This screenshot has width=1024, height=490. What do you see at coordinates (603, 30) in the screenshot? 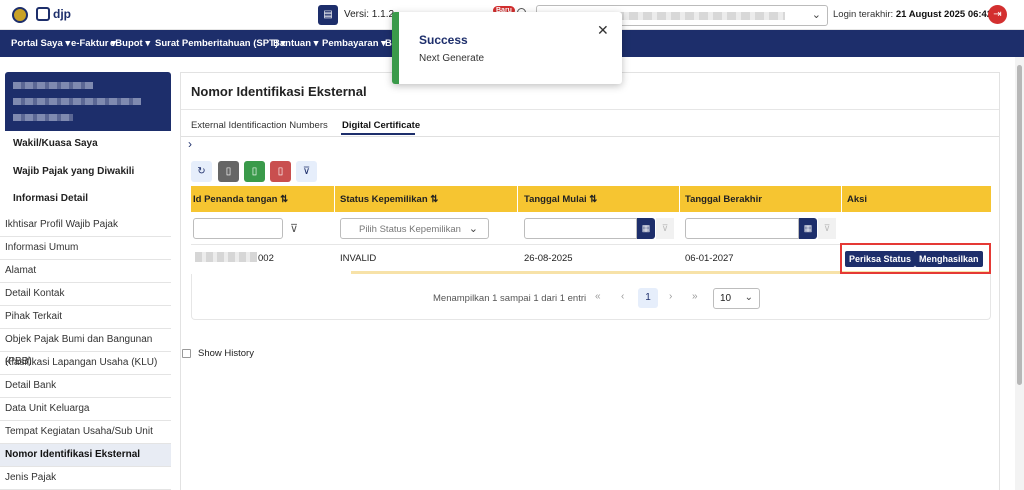
I see `close-icon: ✕` at bounding box center [603, 30].